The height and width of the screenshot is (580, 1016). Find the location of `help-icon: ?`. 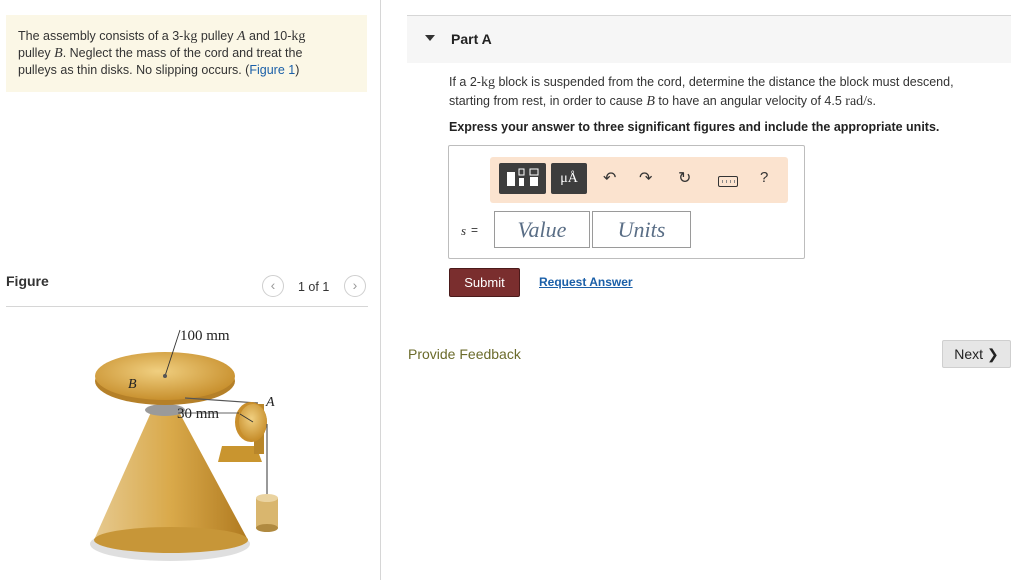

help-icon: ? is located at coordinates (764, 177).